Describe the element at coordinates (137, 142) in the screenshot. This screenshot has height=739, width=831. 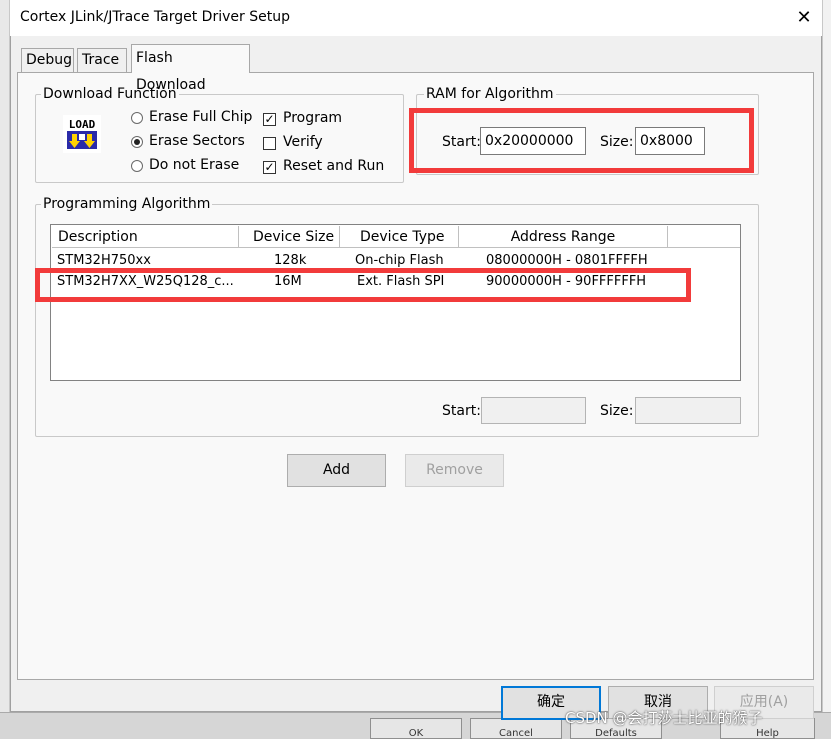
I see `radio-erase-sectors` at that location.